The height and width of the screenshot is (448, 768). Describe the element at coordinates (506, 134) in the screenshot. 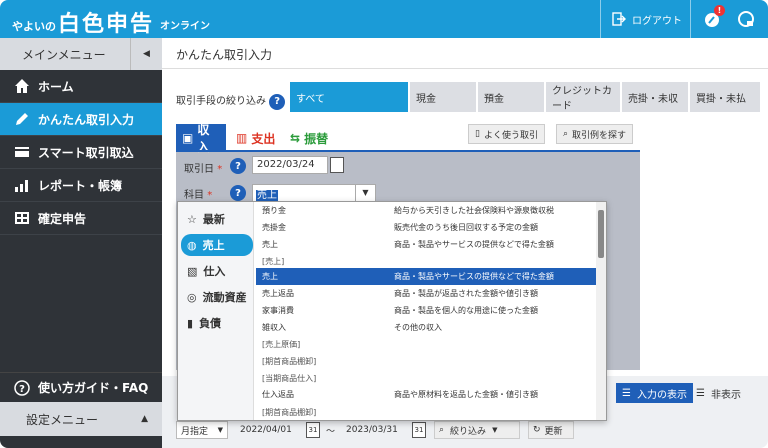

I see `frequent-entries-button: ▯ よく使う取引` at that location.